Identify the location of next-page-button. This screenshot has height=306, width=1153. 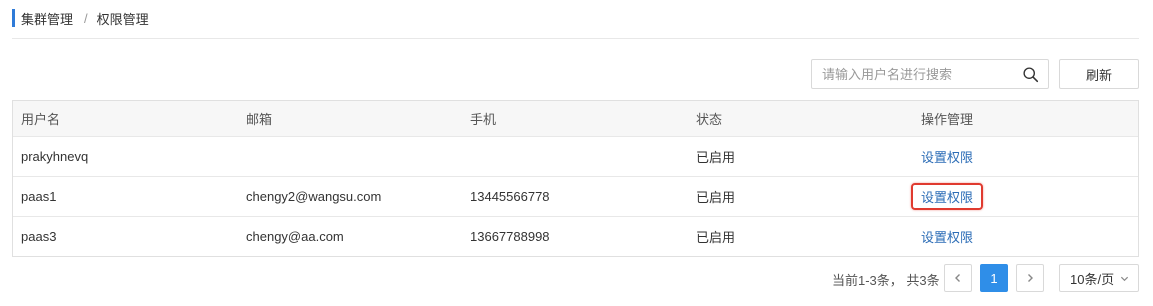
(1030, 278).